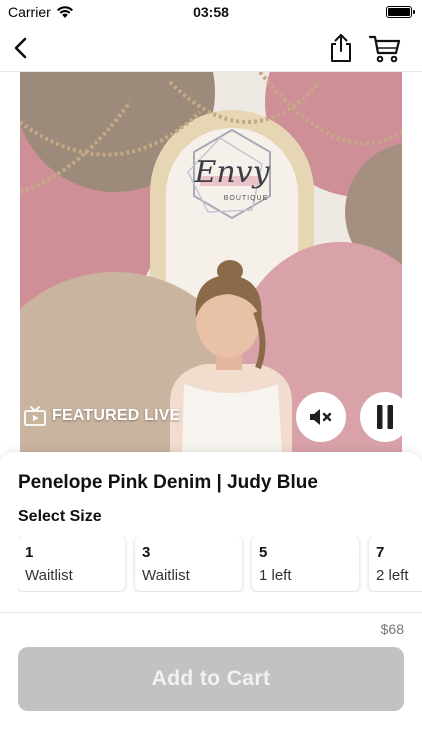 This screenshot has height=750, width=422. I want to click on size-value: 7, so click(380, 552).